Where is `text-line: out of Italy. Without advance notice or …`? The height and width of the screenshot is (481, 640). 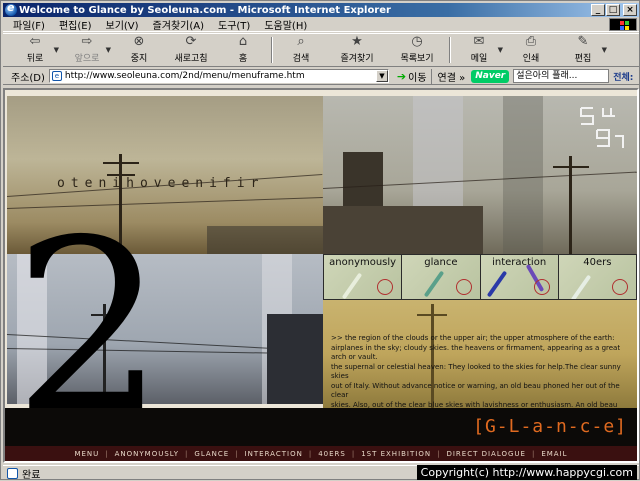
text-line: out of Italy. Without advance notice or … is located at coordinates (475, 390).